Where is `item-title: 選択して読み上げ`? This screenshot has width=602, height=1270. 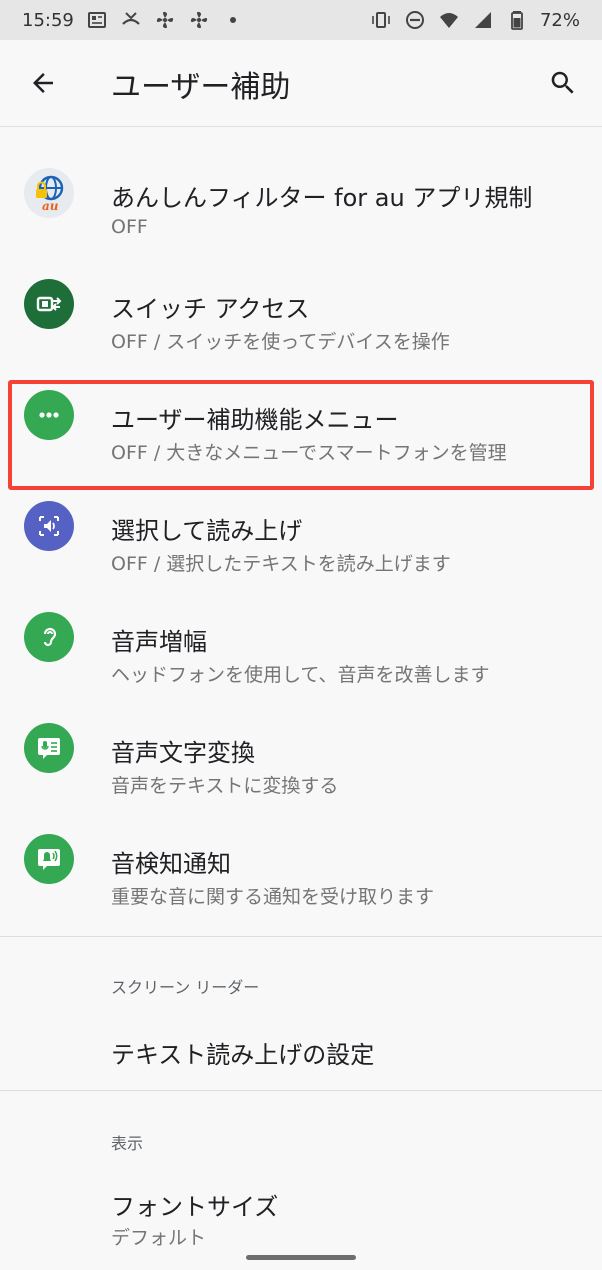
item-title: 選択して読み上げ is located at coordinates (207, 531).